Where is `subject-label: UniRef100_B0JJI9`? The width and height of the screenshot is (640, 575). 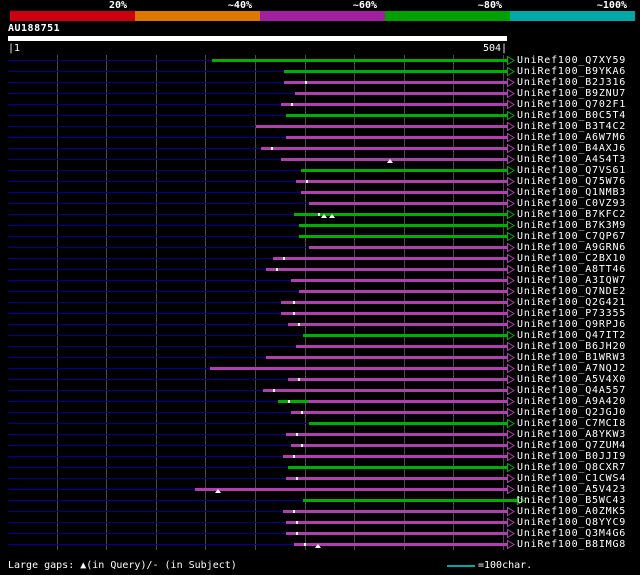 subject-label: UniRef100_B0JJI9 is located at coordinates (571, 456).